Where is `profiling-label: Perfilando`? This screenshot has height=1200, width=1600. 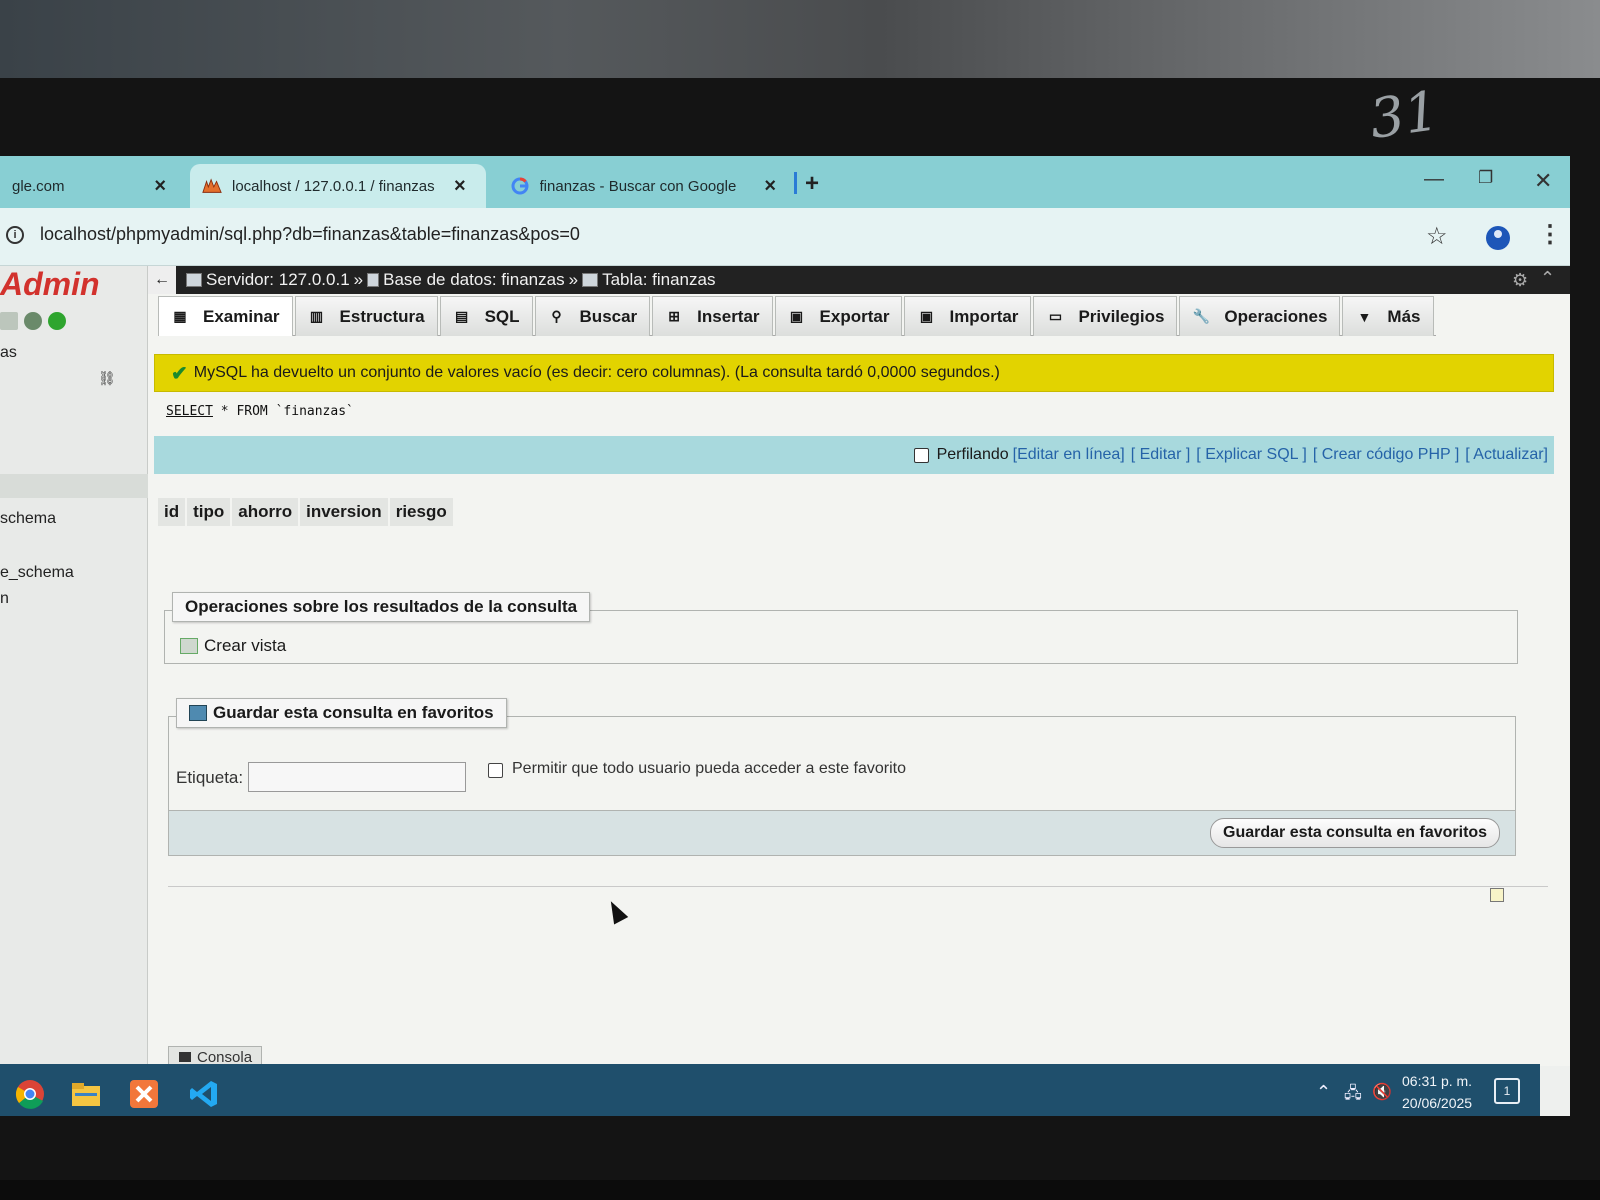 profiling-label: Perfilando is located at coordinates (972, 454).